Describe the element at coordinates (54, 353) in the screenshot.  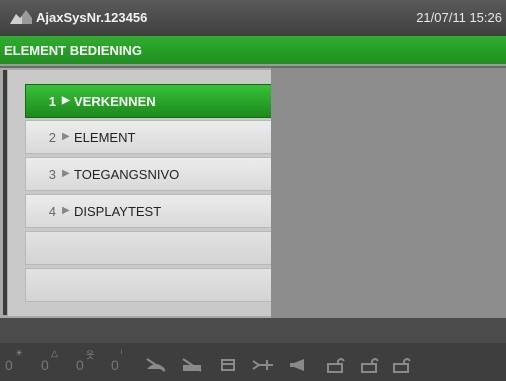
I see `triangle-icon: △` at that location.